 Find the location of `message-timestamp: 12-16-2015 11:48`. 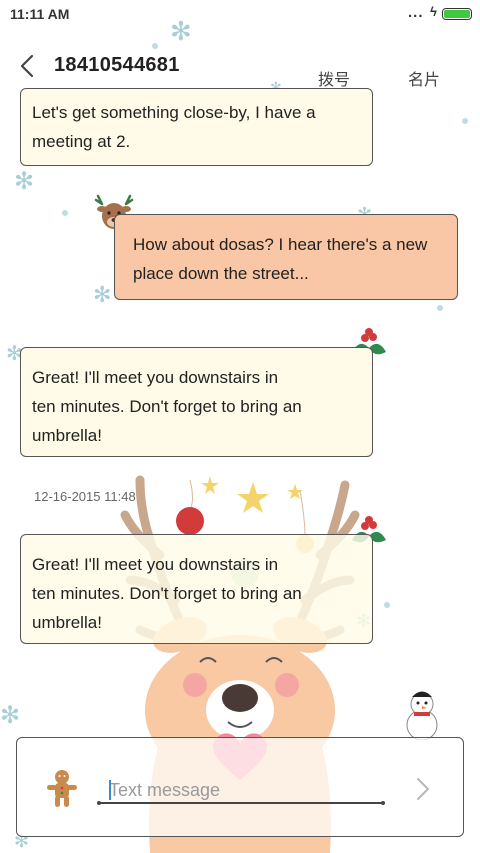

message-timestamp: 12-16-2015 11:48 is located at coordinates (85, 496).